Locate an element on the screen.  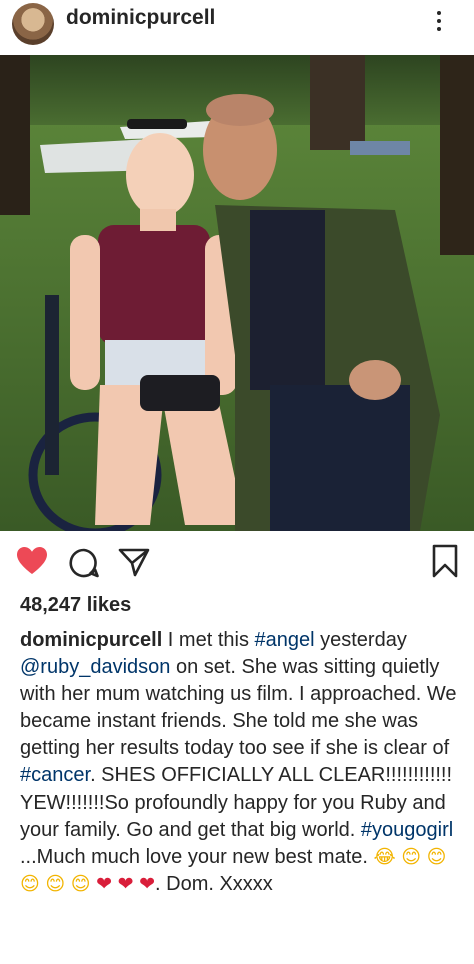
caption-username: dominicpurcell is located at coordinates (91, 640).